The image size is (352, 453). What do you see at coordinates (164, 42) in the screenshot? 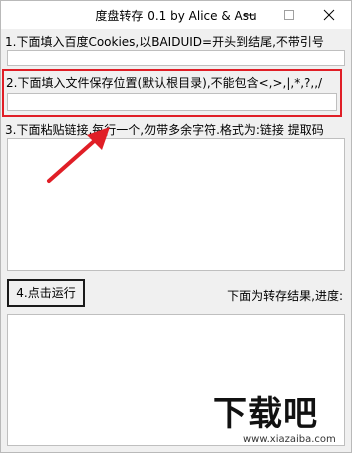
I see `cookies-label: 1.下面填入百度Cookies,以BAIDUID=开头到结尾,不带引号` at bounding box center [164, 42].